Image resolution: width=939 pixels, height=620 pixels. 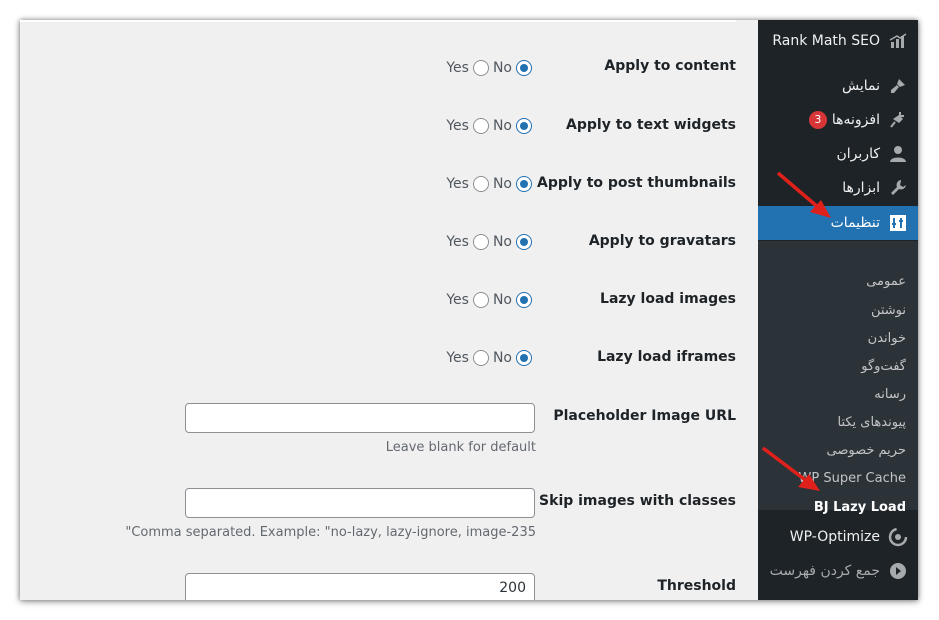 I want to click on plugin-icon, so click(x=898, y=120).